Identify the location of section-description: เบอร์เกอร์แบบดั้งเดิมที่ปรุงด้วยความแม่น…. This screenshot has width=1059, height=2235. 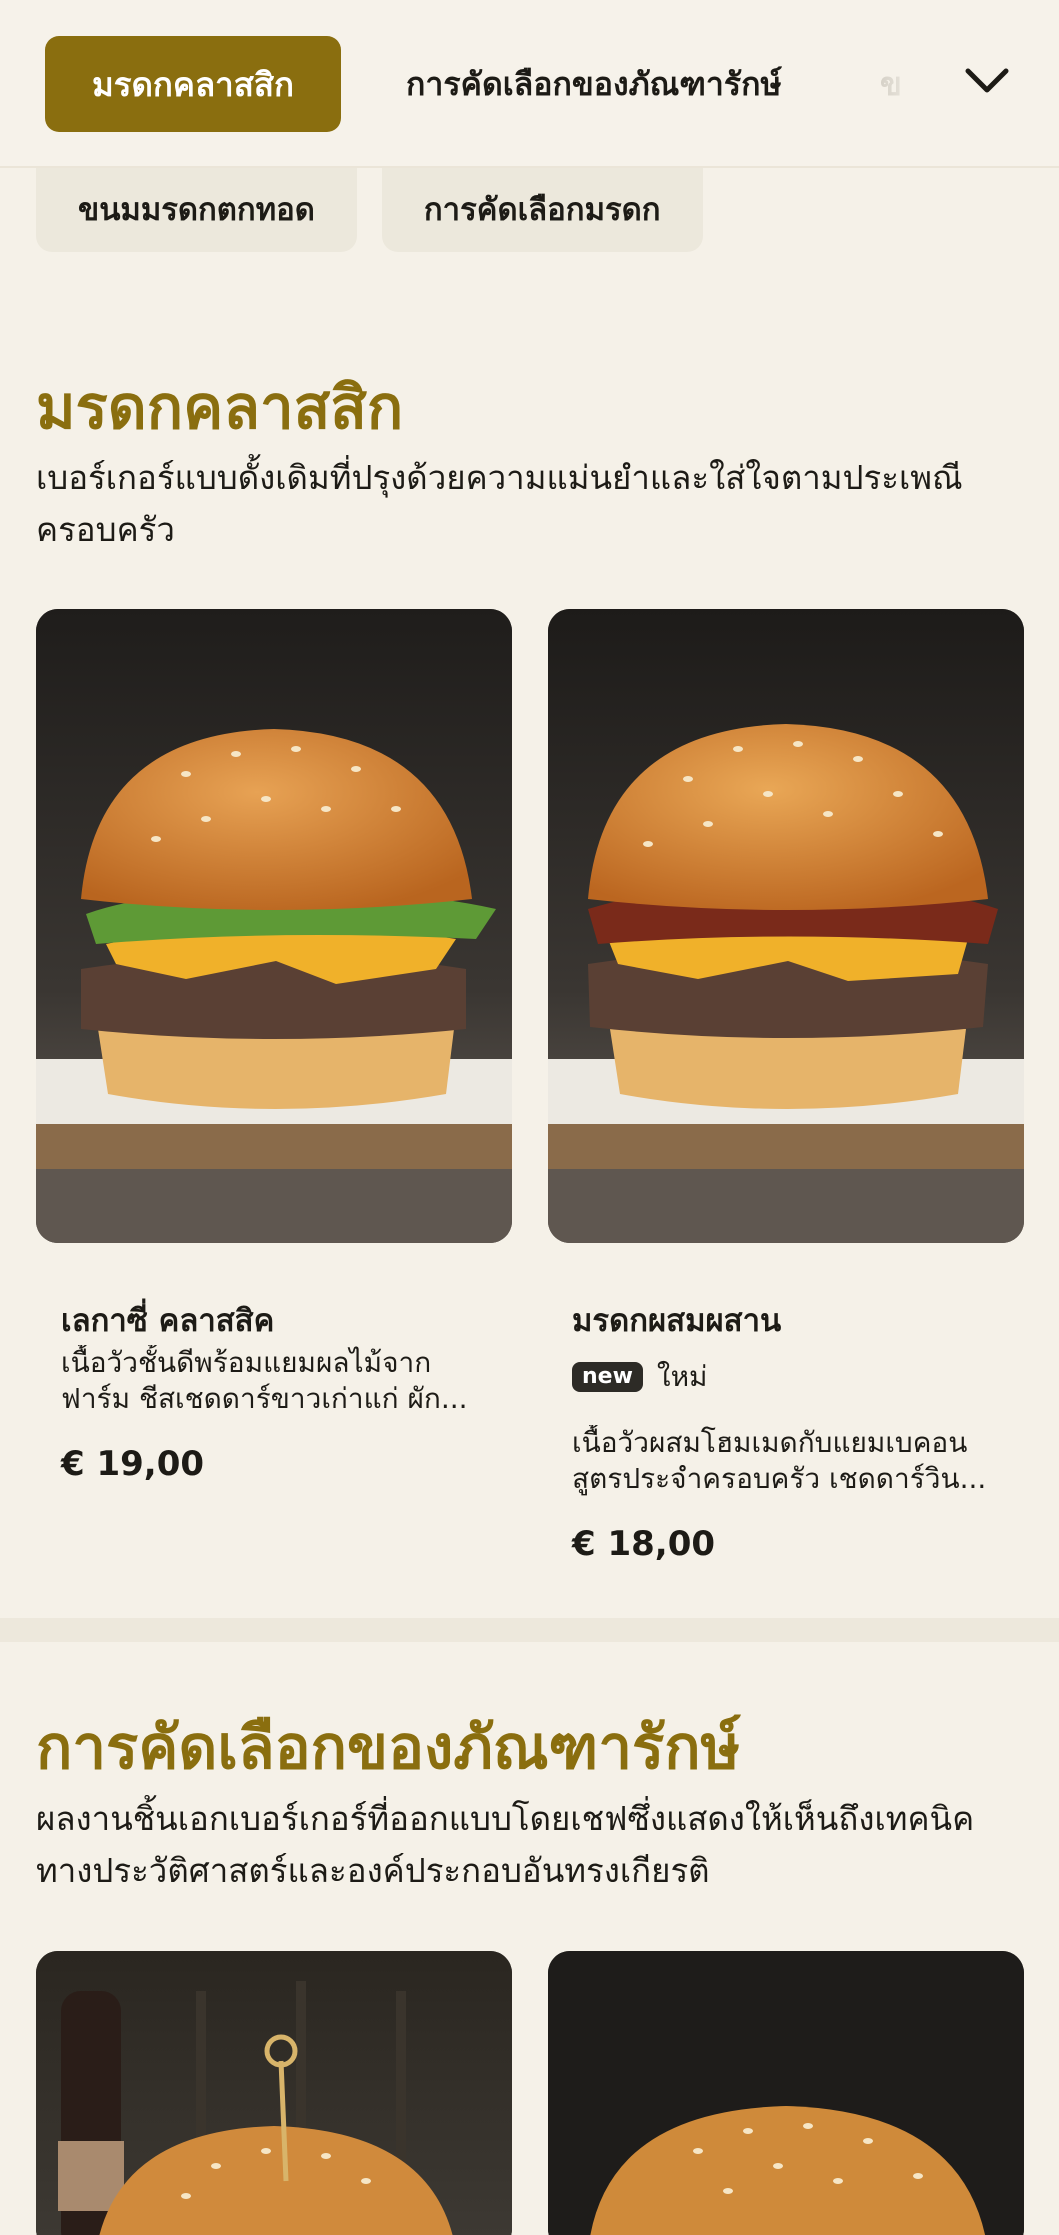
(499, 503).